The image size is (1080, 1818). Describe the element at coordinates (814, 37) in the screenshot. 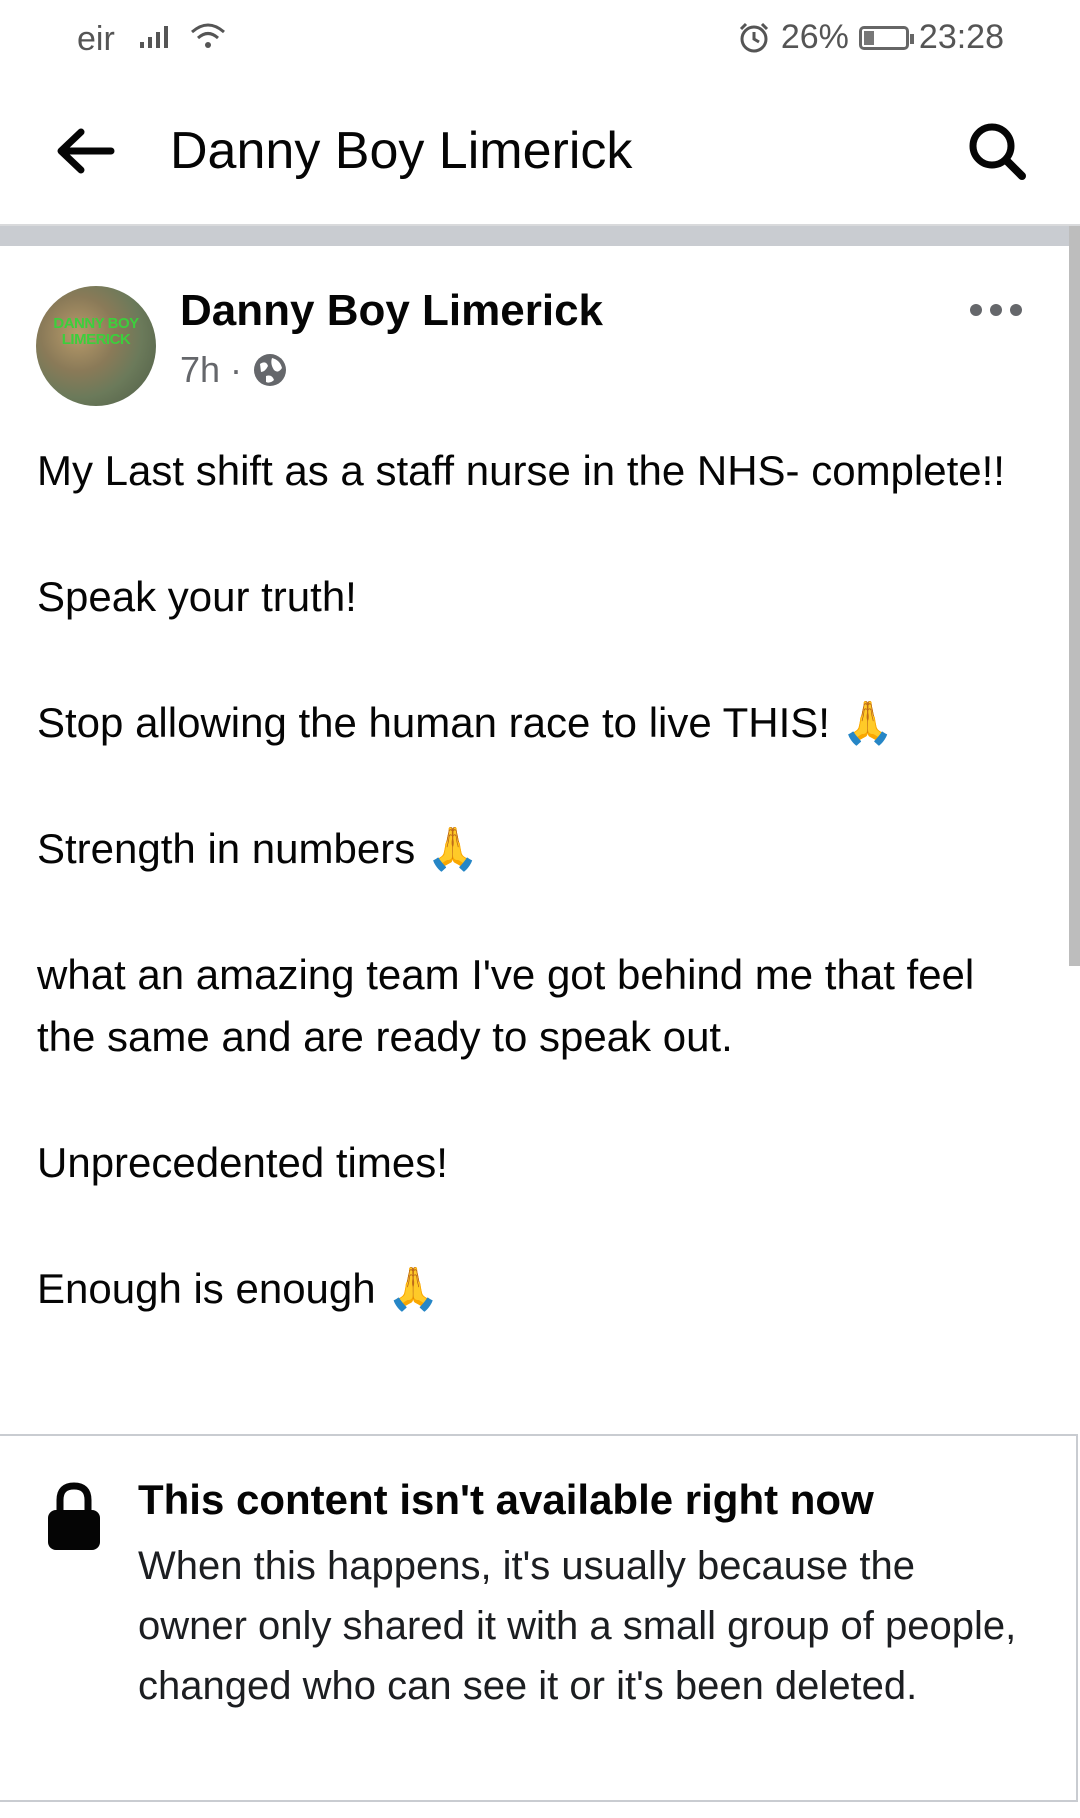

I see `battery-percent: 26%` at that location.